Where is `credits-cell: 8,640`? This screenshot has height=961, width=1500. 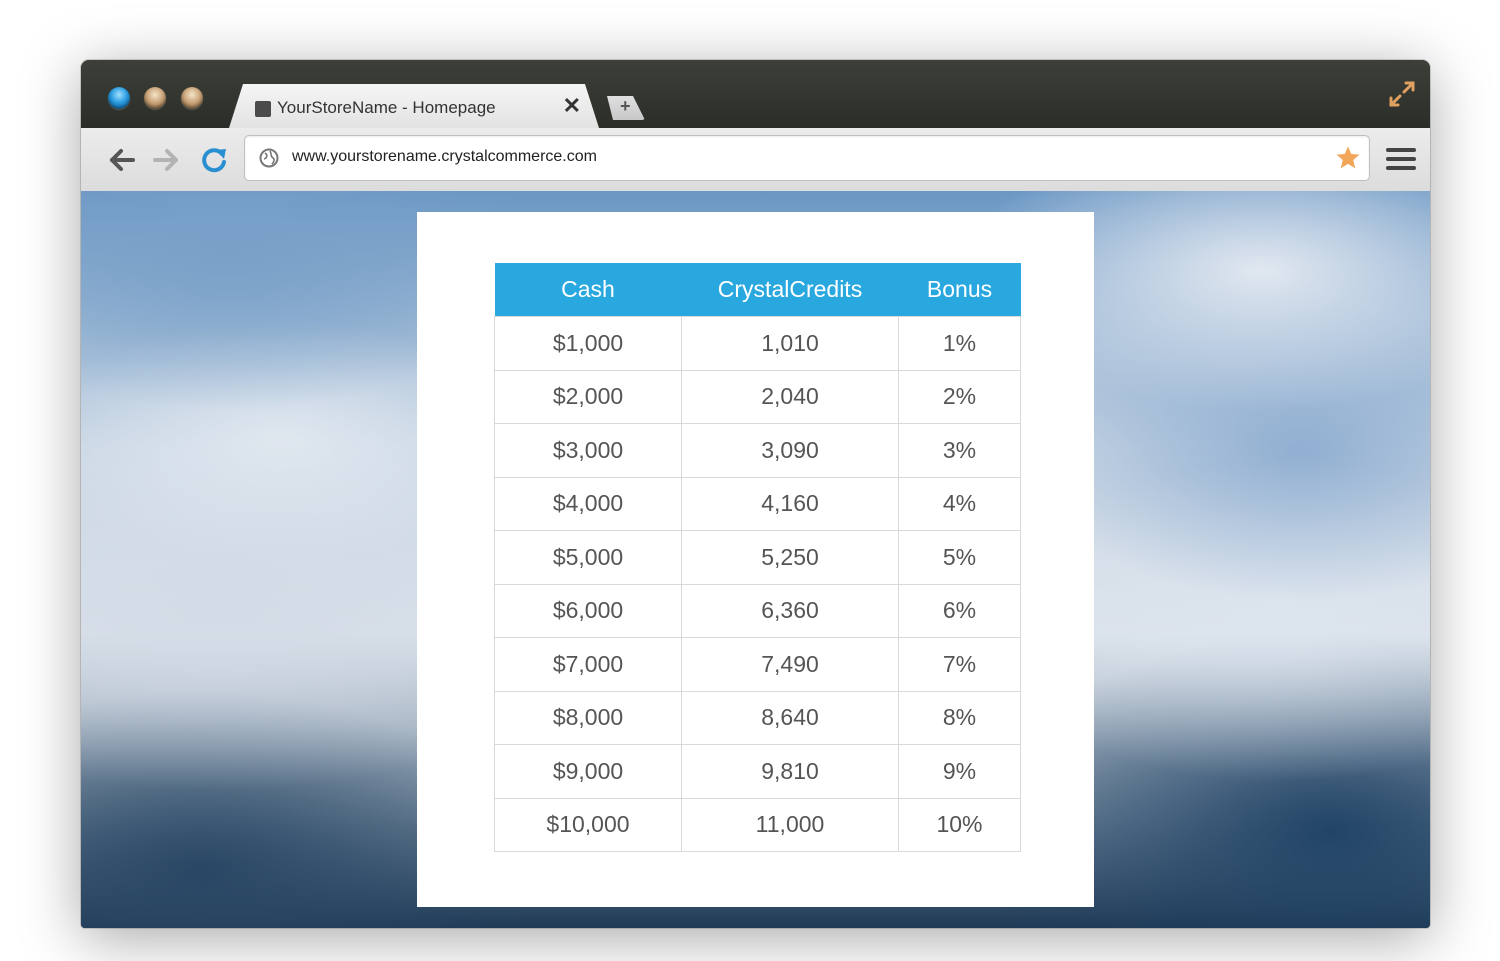
credits-cell: 8,640 is located at coordinates (790, 717).